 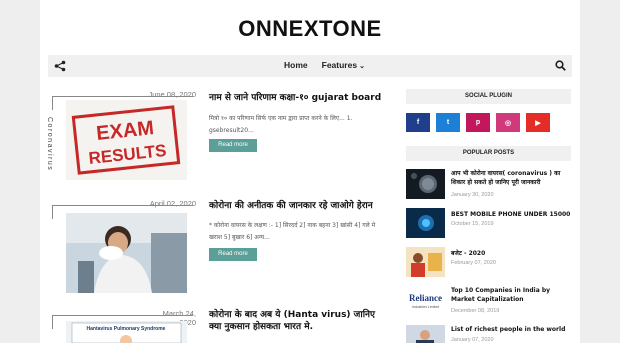 What do you see at coordinates (472, 224) in the screenshot?
I see `popular-post-date: October 15, 2019` at bounding box center [472, 224].